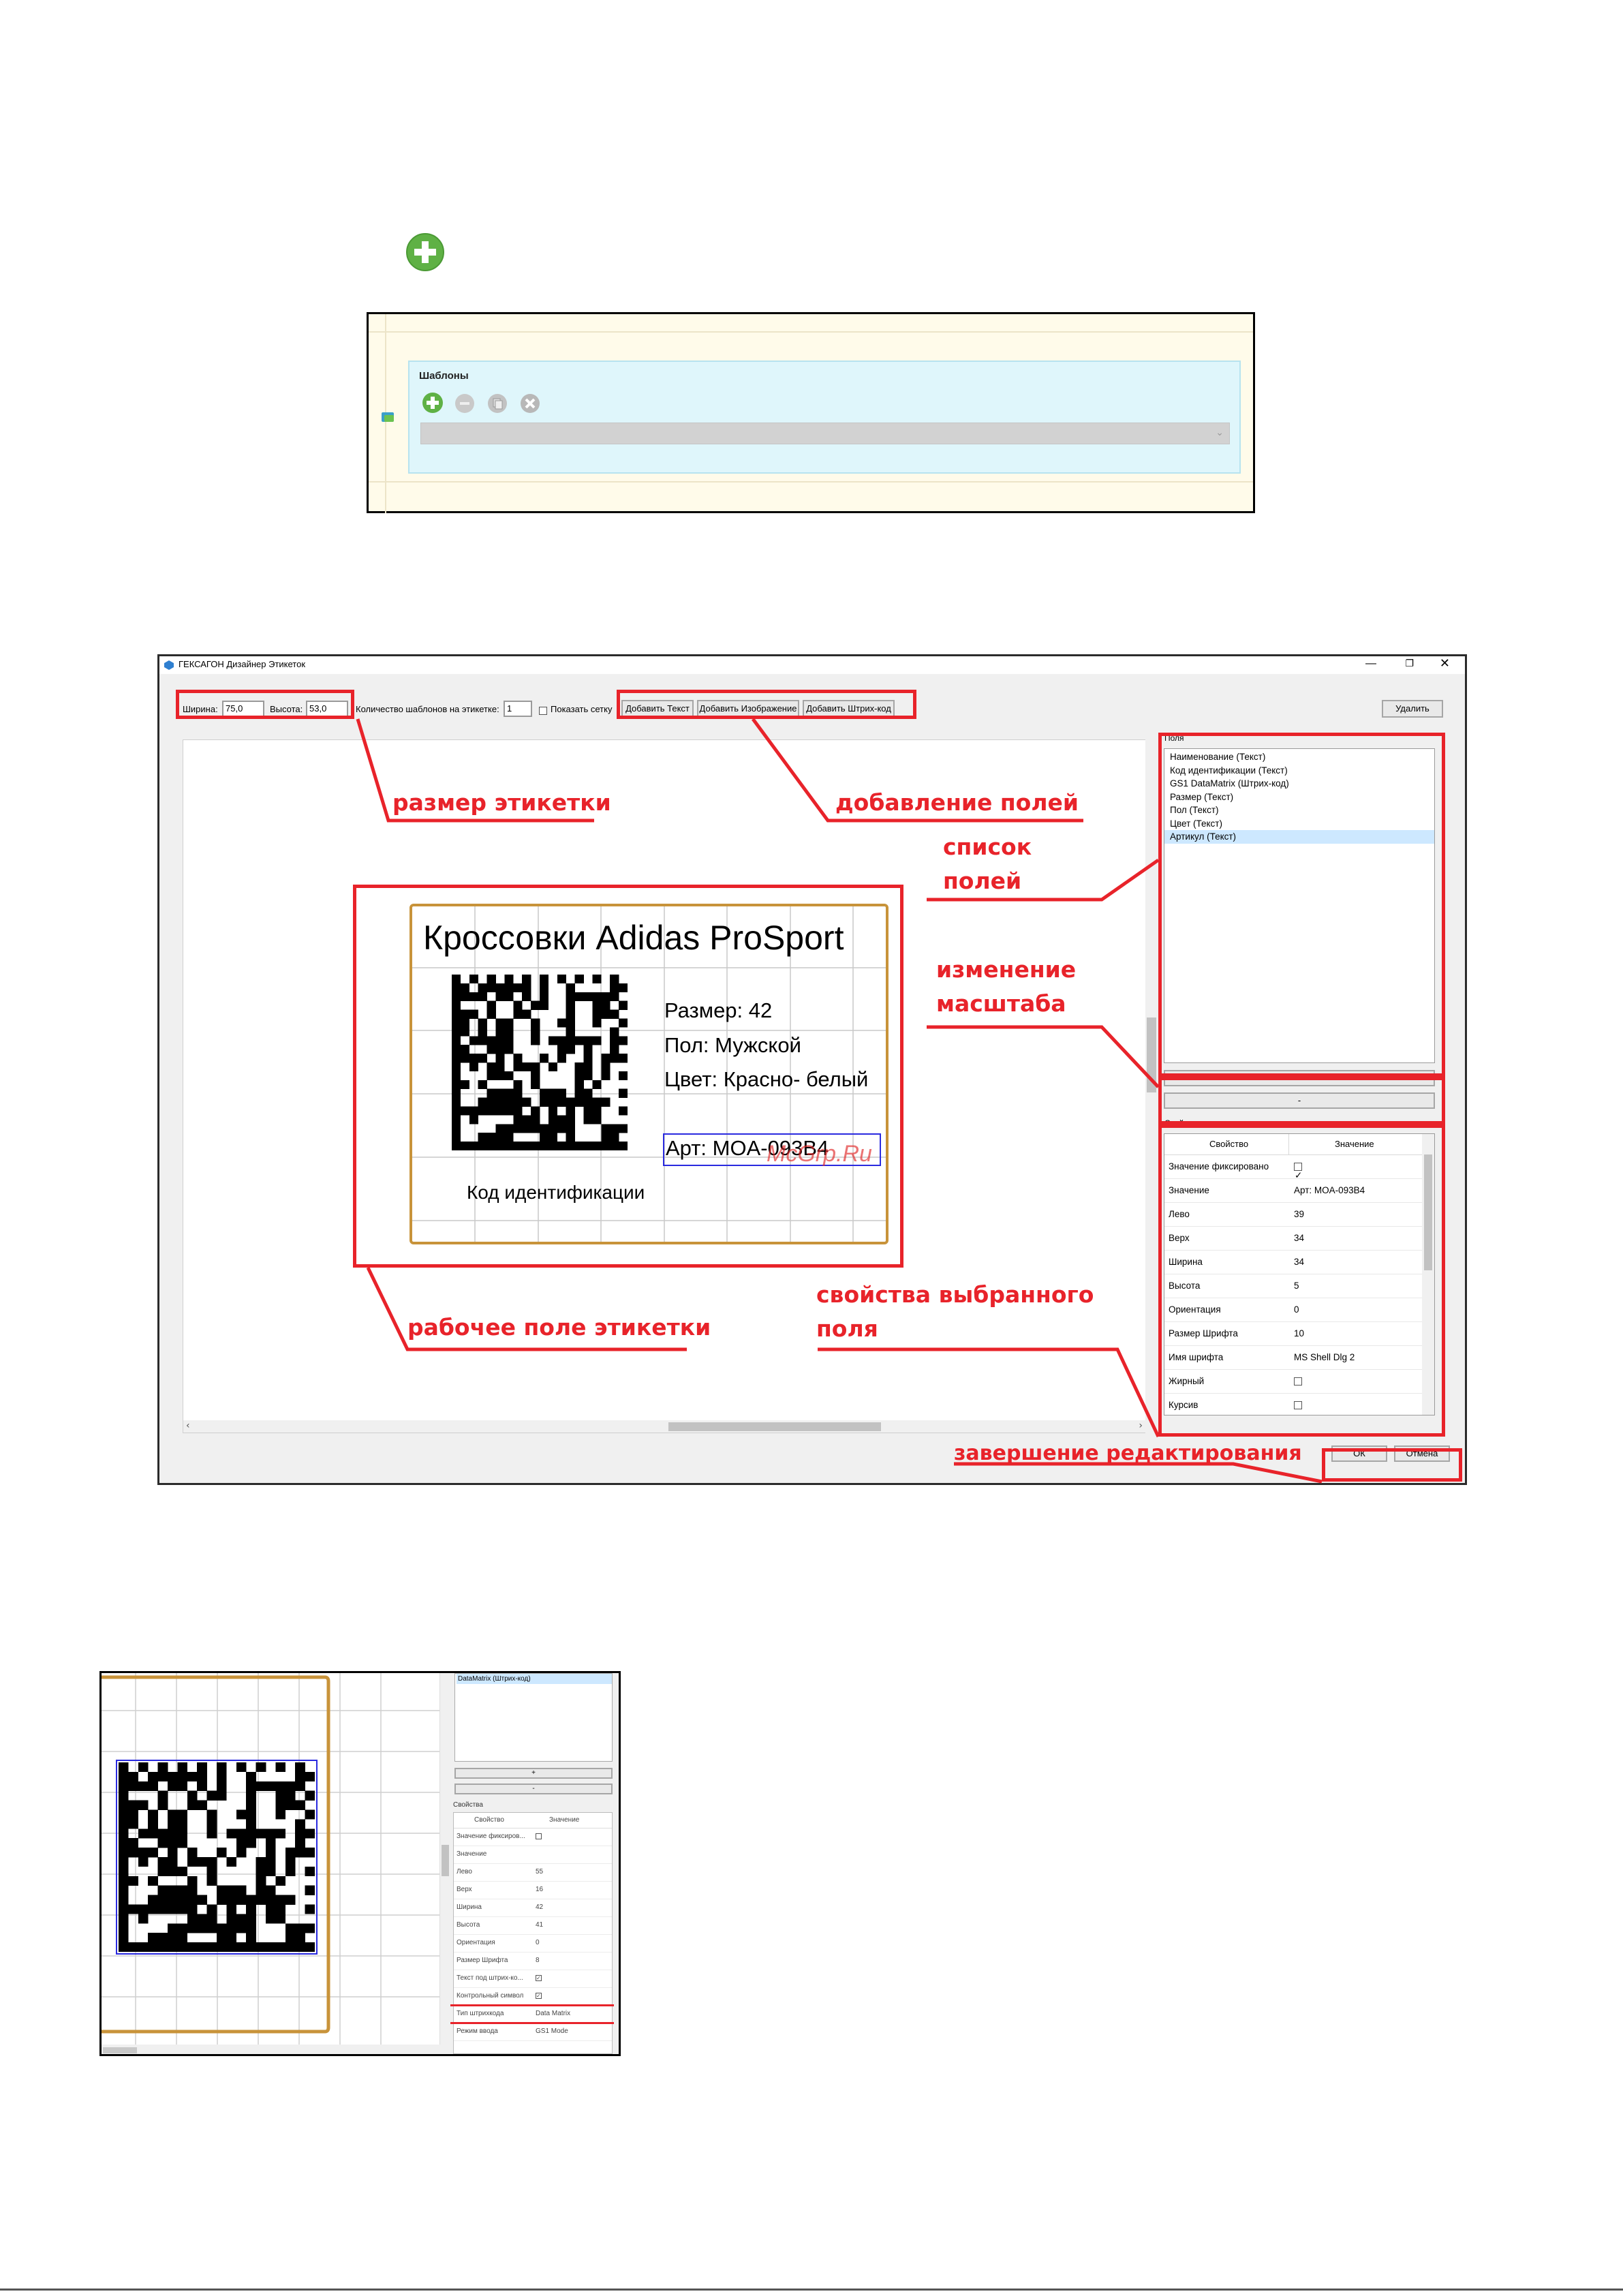 This screenshot has width=1623, height=2296. I want to click on detail-property-row: Ширина 42, so click(533, 1908).